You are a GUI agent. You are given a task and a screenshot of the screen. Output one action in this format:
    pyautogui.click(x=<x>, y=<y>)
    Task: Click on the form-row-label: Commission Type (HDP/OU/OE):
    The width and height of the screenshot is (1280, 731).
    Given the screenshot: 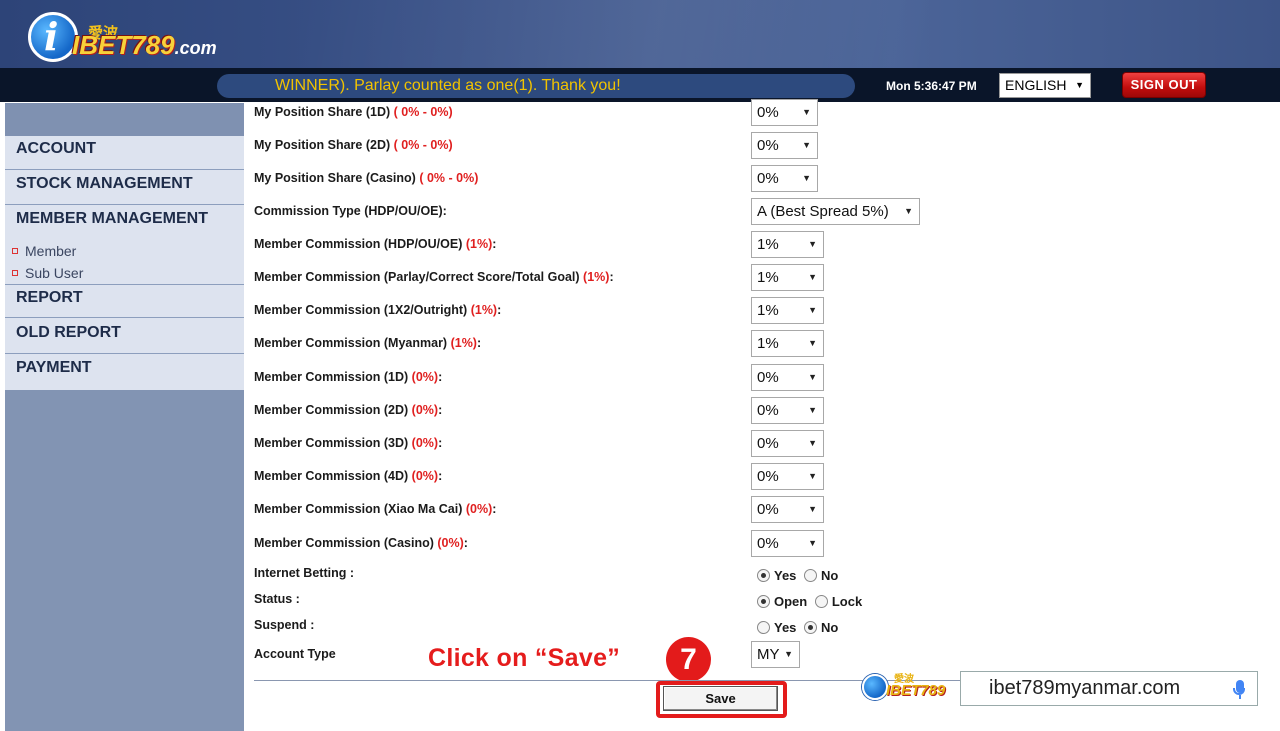 What is the action you would take?
    pyautogui.click(x=350, y=211)
    